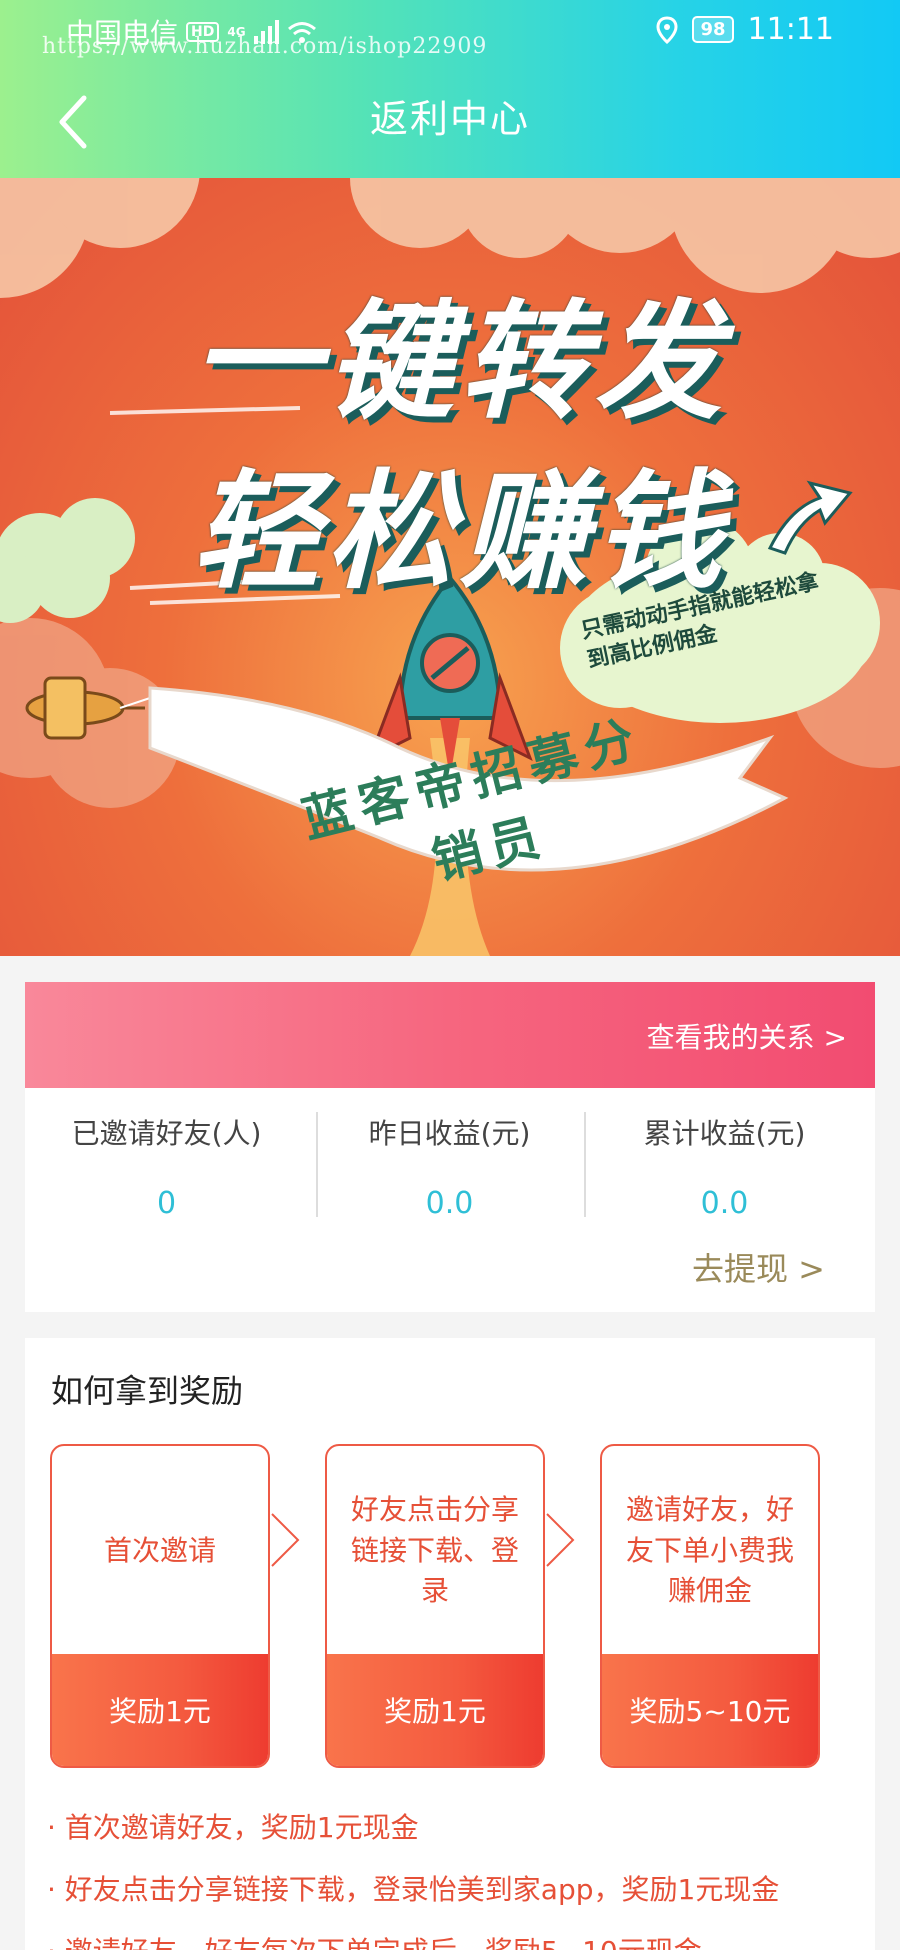  I want to click on rule-item: · 首次邀请好友，奖励1元现金, so click(233, 1827).